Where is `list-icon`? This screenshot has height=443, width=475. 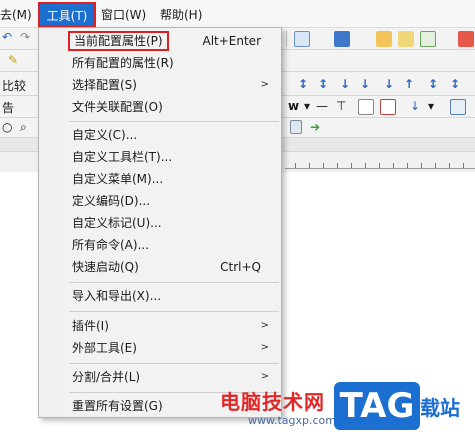
list-icon is located at coordinates (296, 127).